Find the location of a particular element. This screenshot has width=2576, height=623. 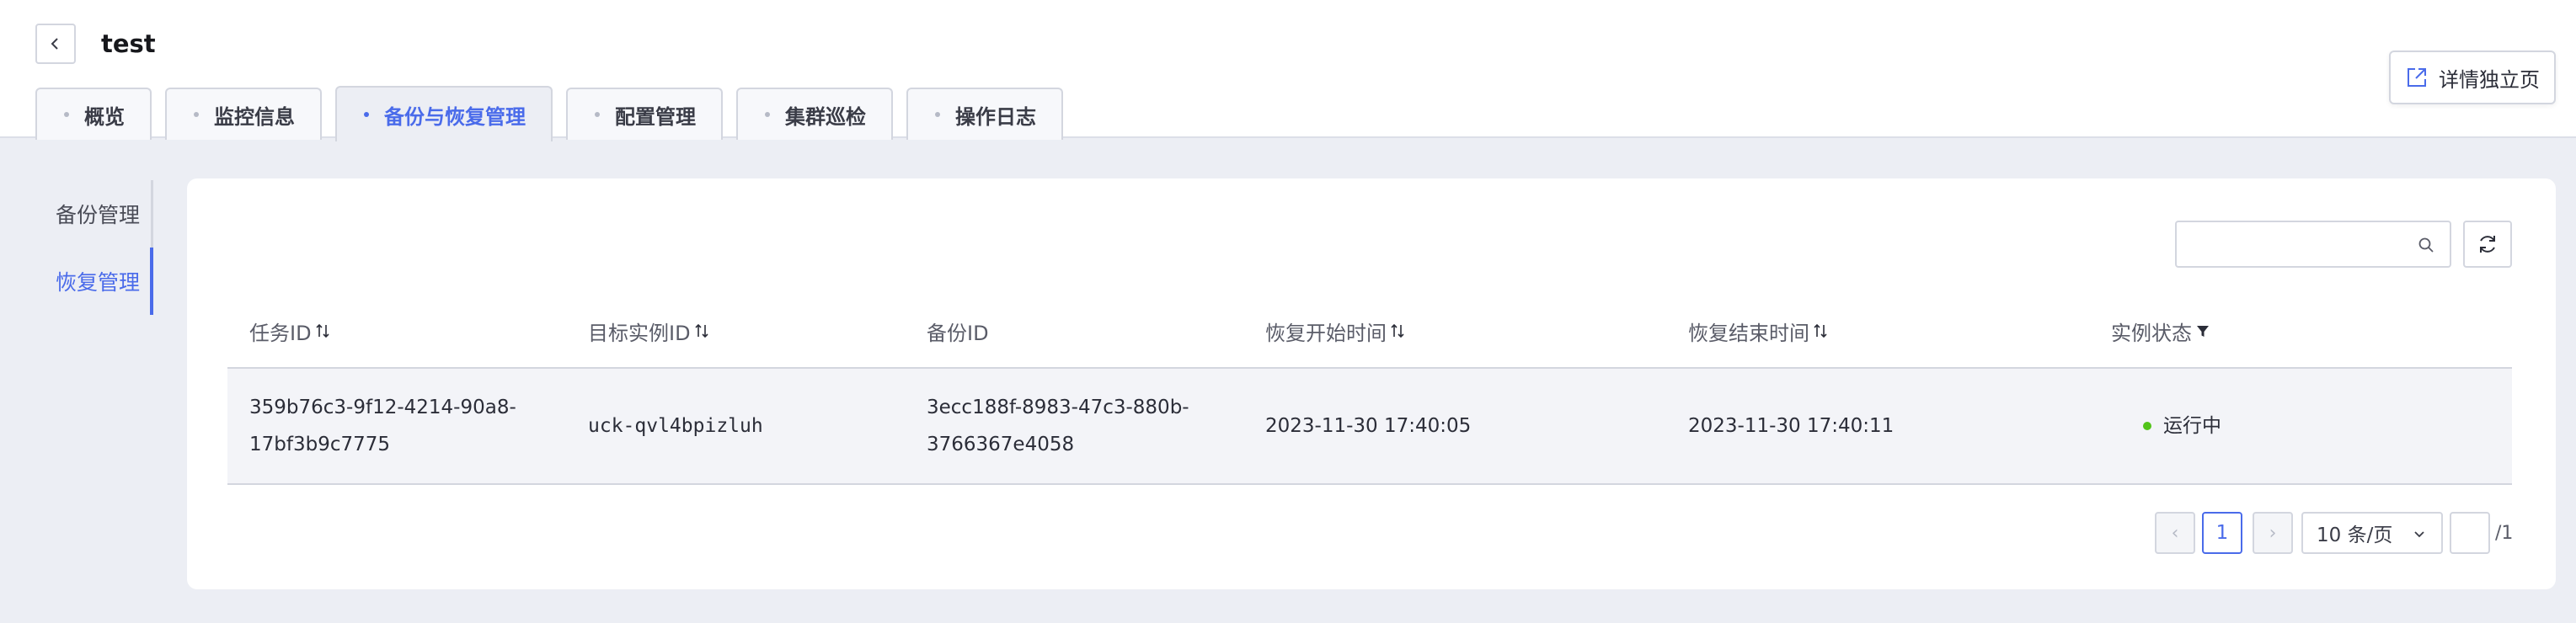

cell-restore-start: 2023-11-30 17:40:05 is located at coordinates (1368, 426).